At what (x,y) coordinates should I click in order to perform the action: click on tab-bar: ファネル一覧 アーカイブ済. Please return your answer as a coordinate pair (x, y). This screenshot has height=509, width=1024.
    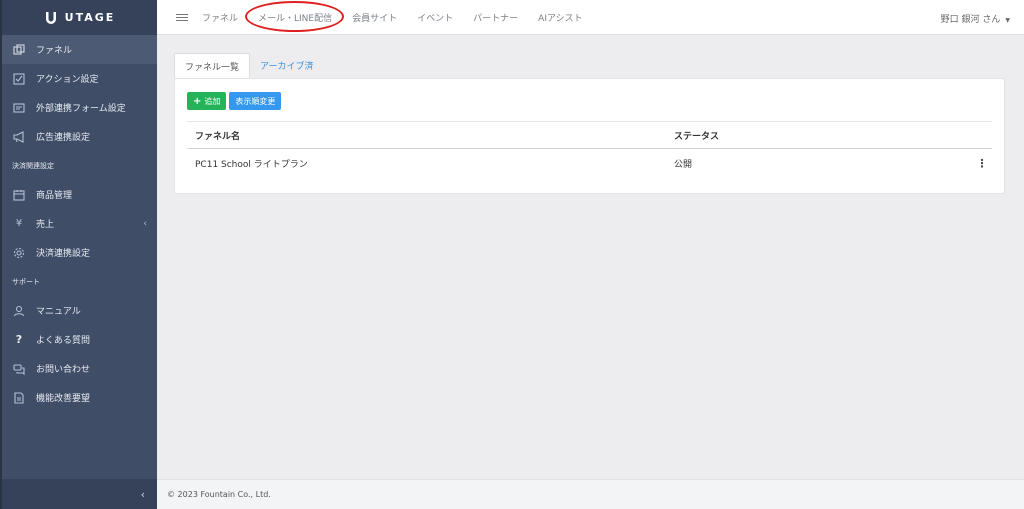
    Looking at the image, I should click on (248, 65).